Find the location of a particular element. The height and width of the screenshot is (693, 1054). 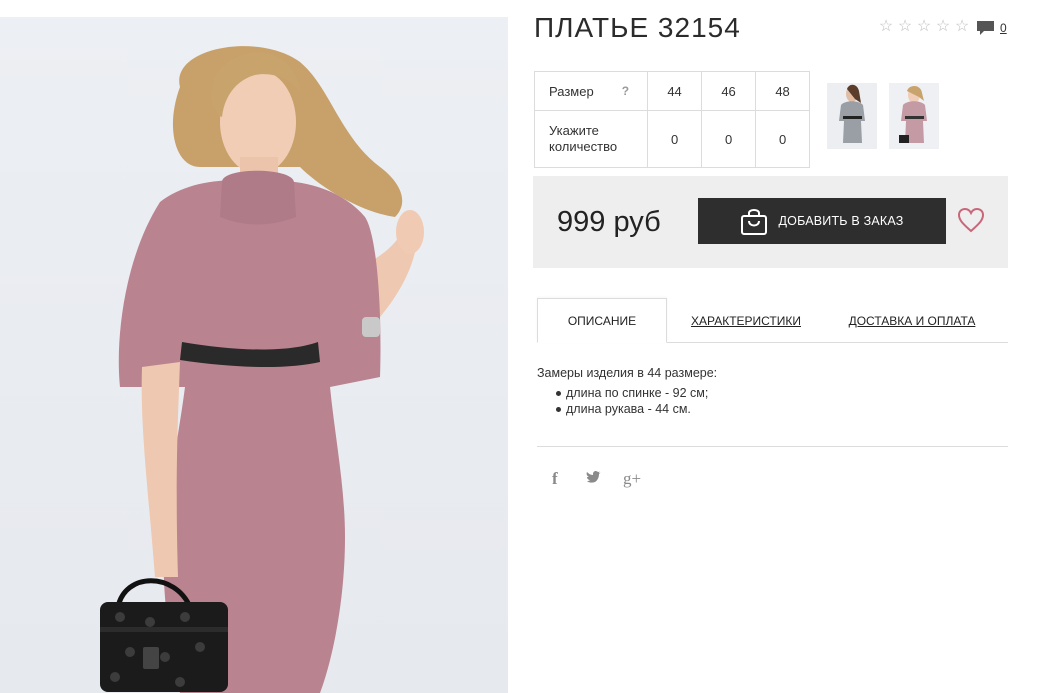

quantity-input-44: 0 is located at coordinates (675, 139).